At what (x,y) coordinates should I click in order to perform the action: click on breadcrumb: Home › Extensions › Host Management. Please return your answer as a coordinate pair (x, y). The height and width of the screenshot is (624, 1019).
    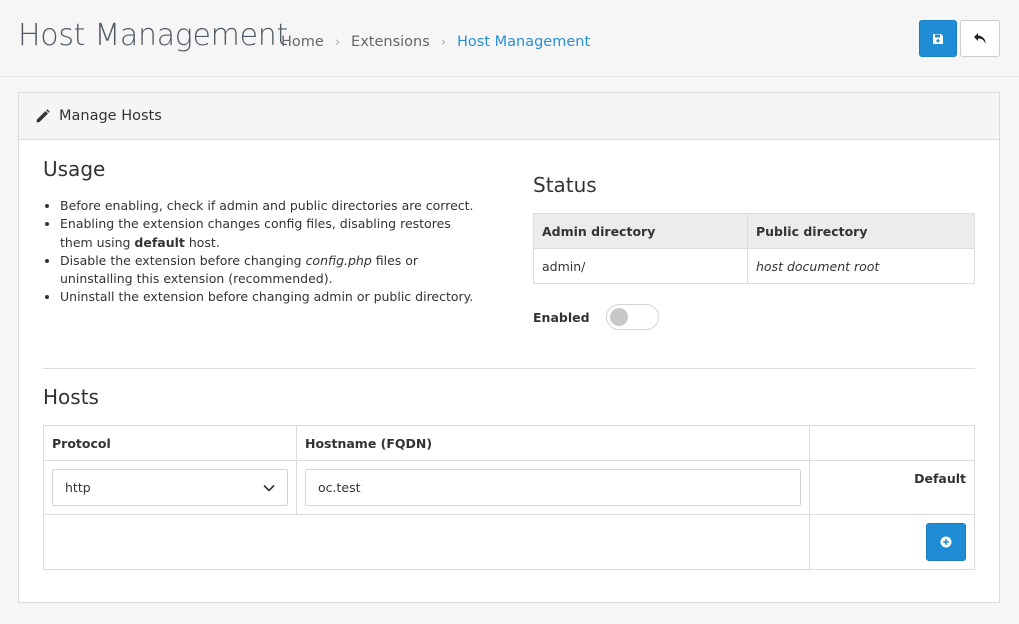
    Looking at the image, I should click on (435, 42).